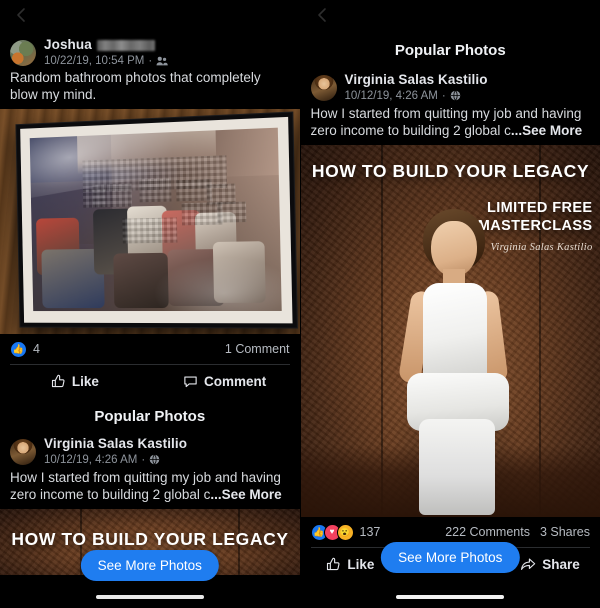  I want to click on framed-photograph, so click(155, 219).